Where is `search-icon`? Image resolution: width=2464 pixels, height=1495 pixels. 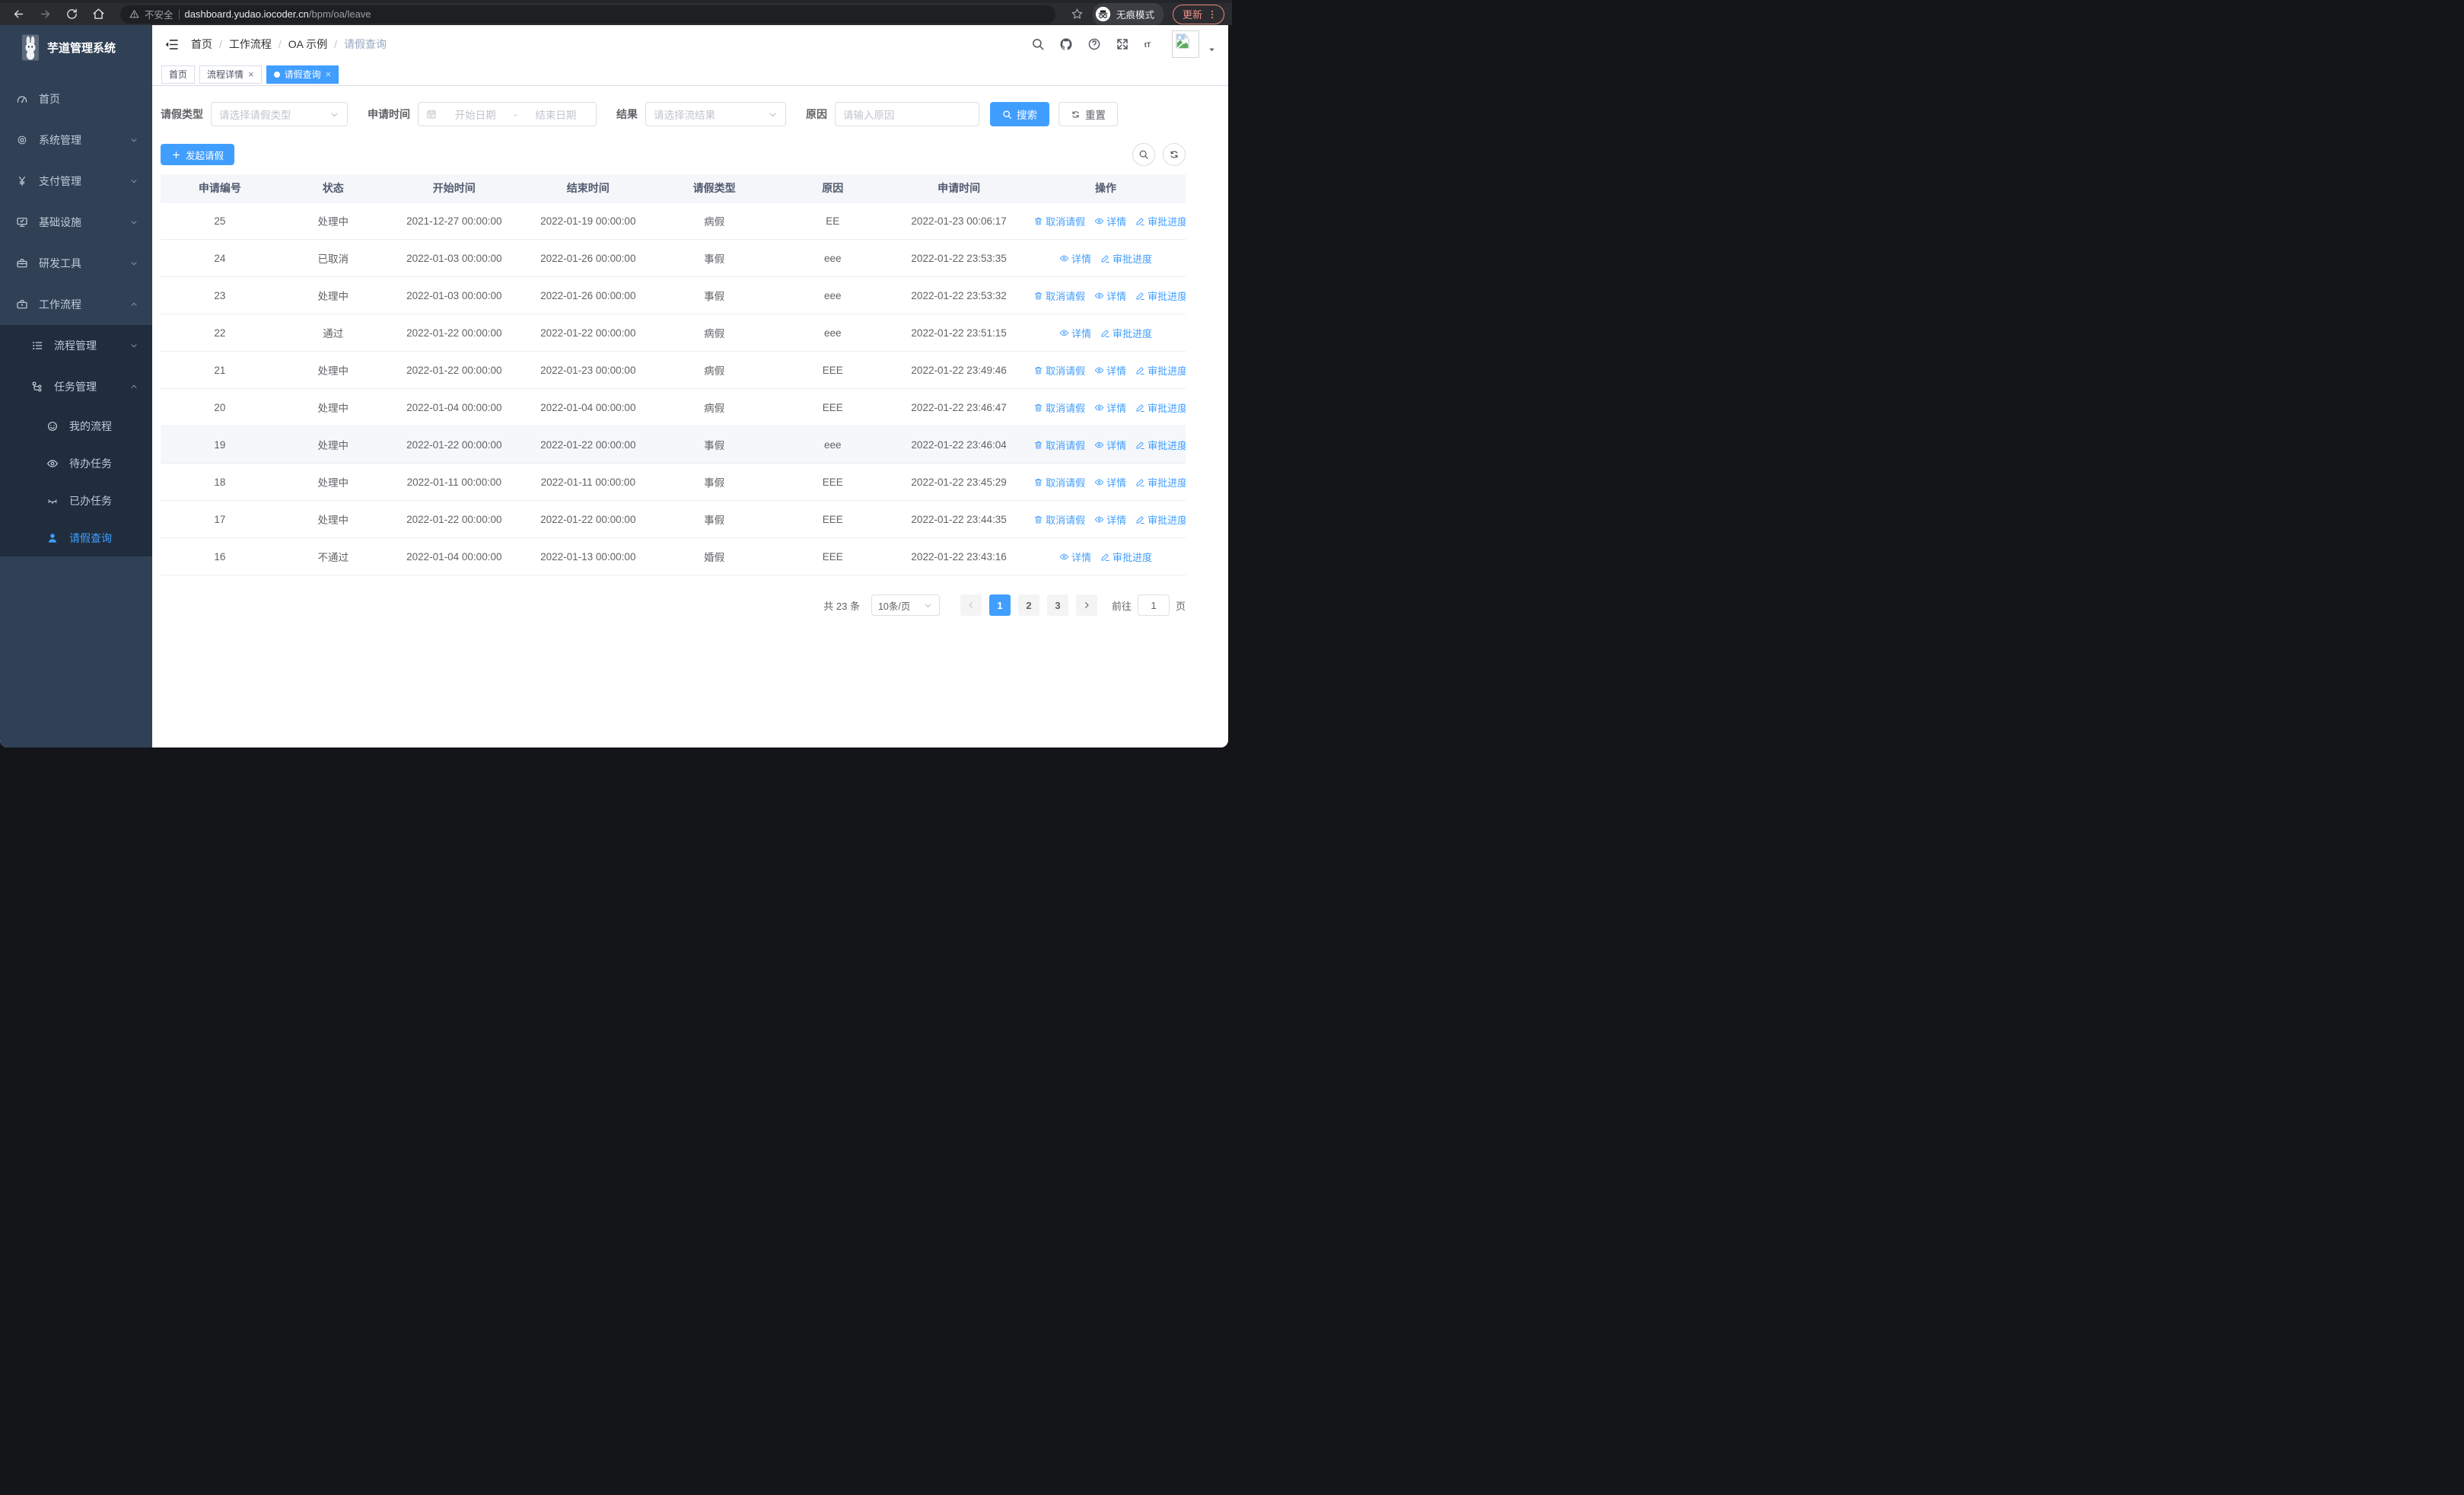 search-icon is located at coordinates (1038, 44).